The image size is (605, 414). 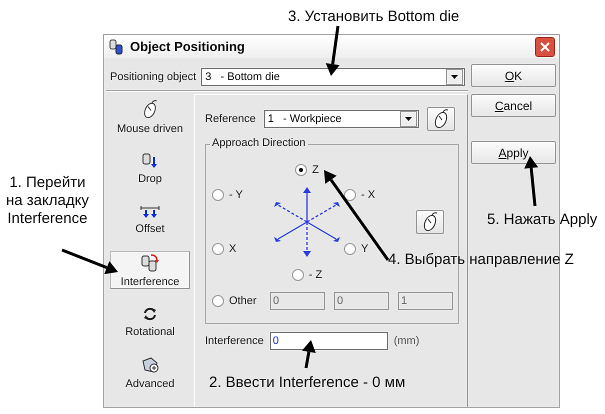 I want to click on close-button, so click(x=545, y=46).